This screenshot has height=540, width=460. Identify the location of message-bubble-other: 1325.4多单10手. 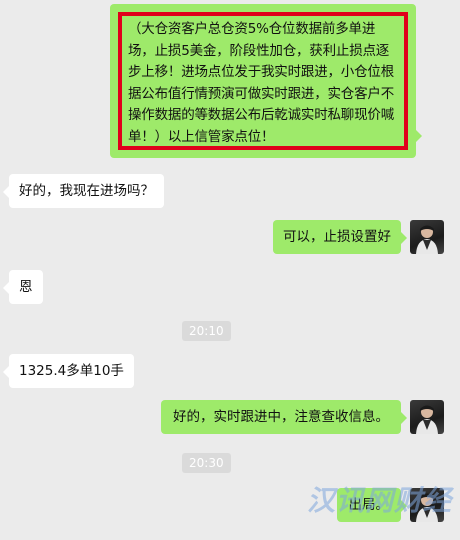
(68, 371).